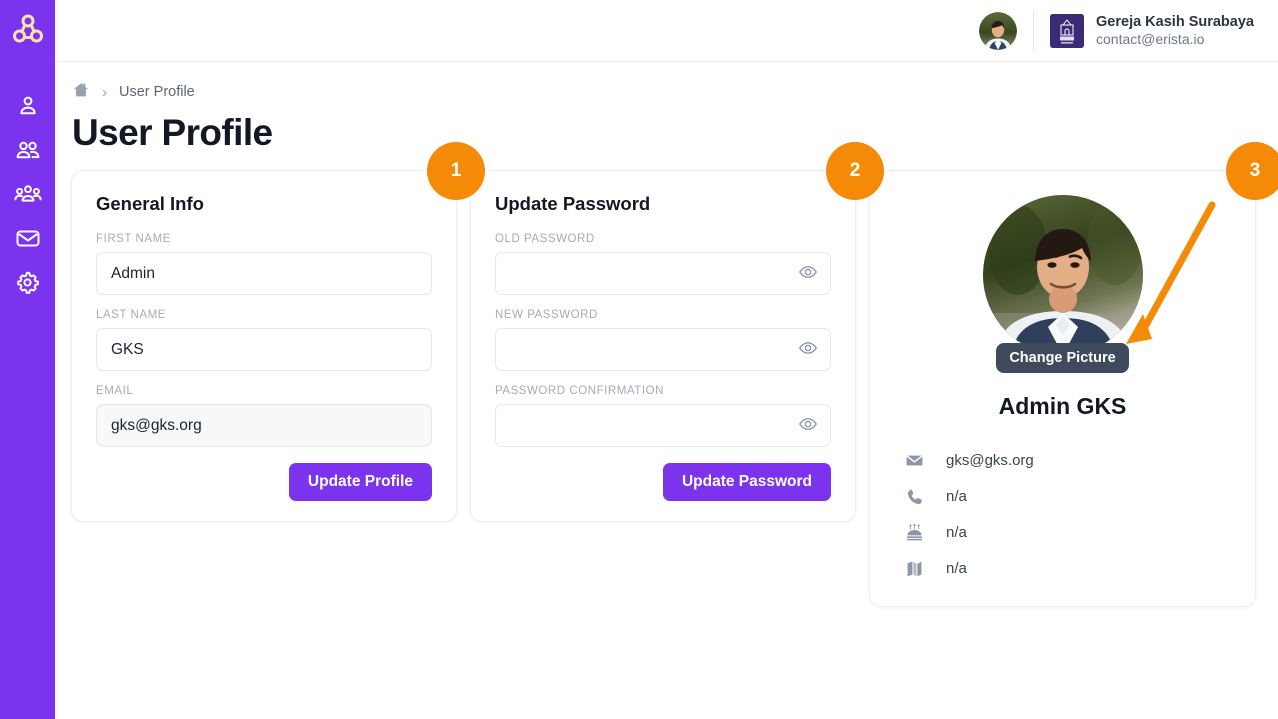  Describe the element at coordinates (150, 203) in the screenshot. I see `general-info-title: General Info` at that location.